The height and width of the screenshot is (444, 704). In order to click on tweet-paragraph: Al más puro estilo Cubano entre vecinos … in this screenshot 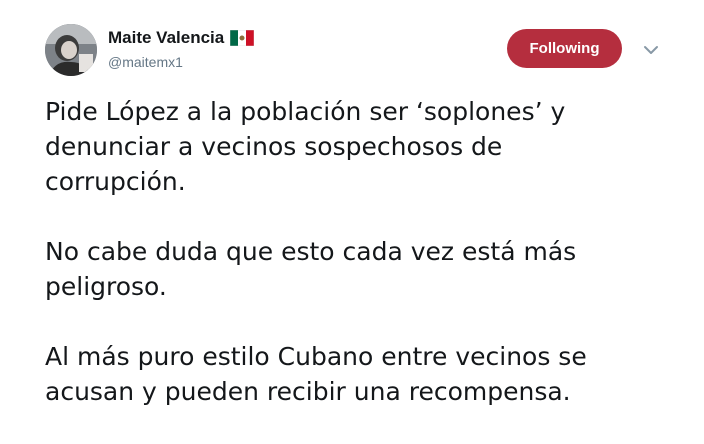, I will do `click(316, 374)`.